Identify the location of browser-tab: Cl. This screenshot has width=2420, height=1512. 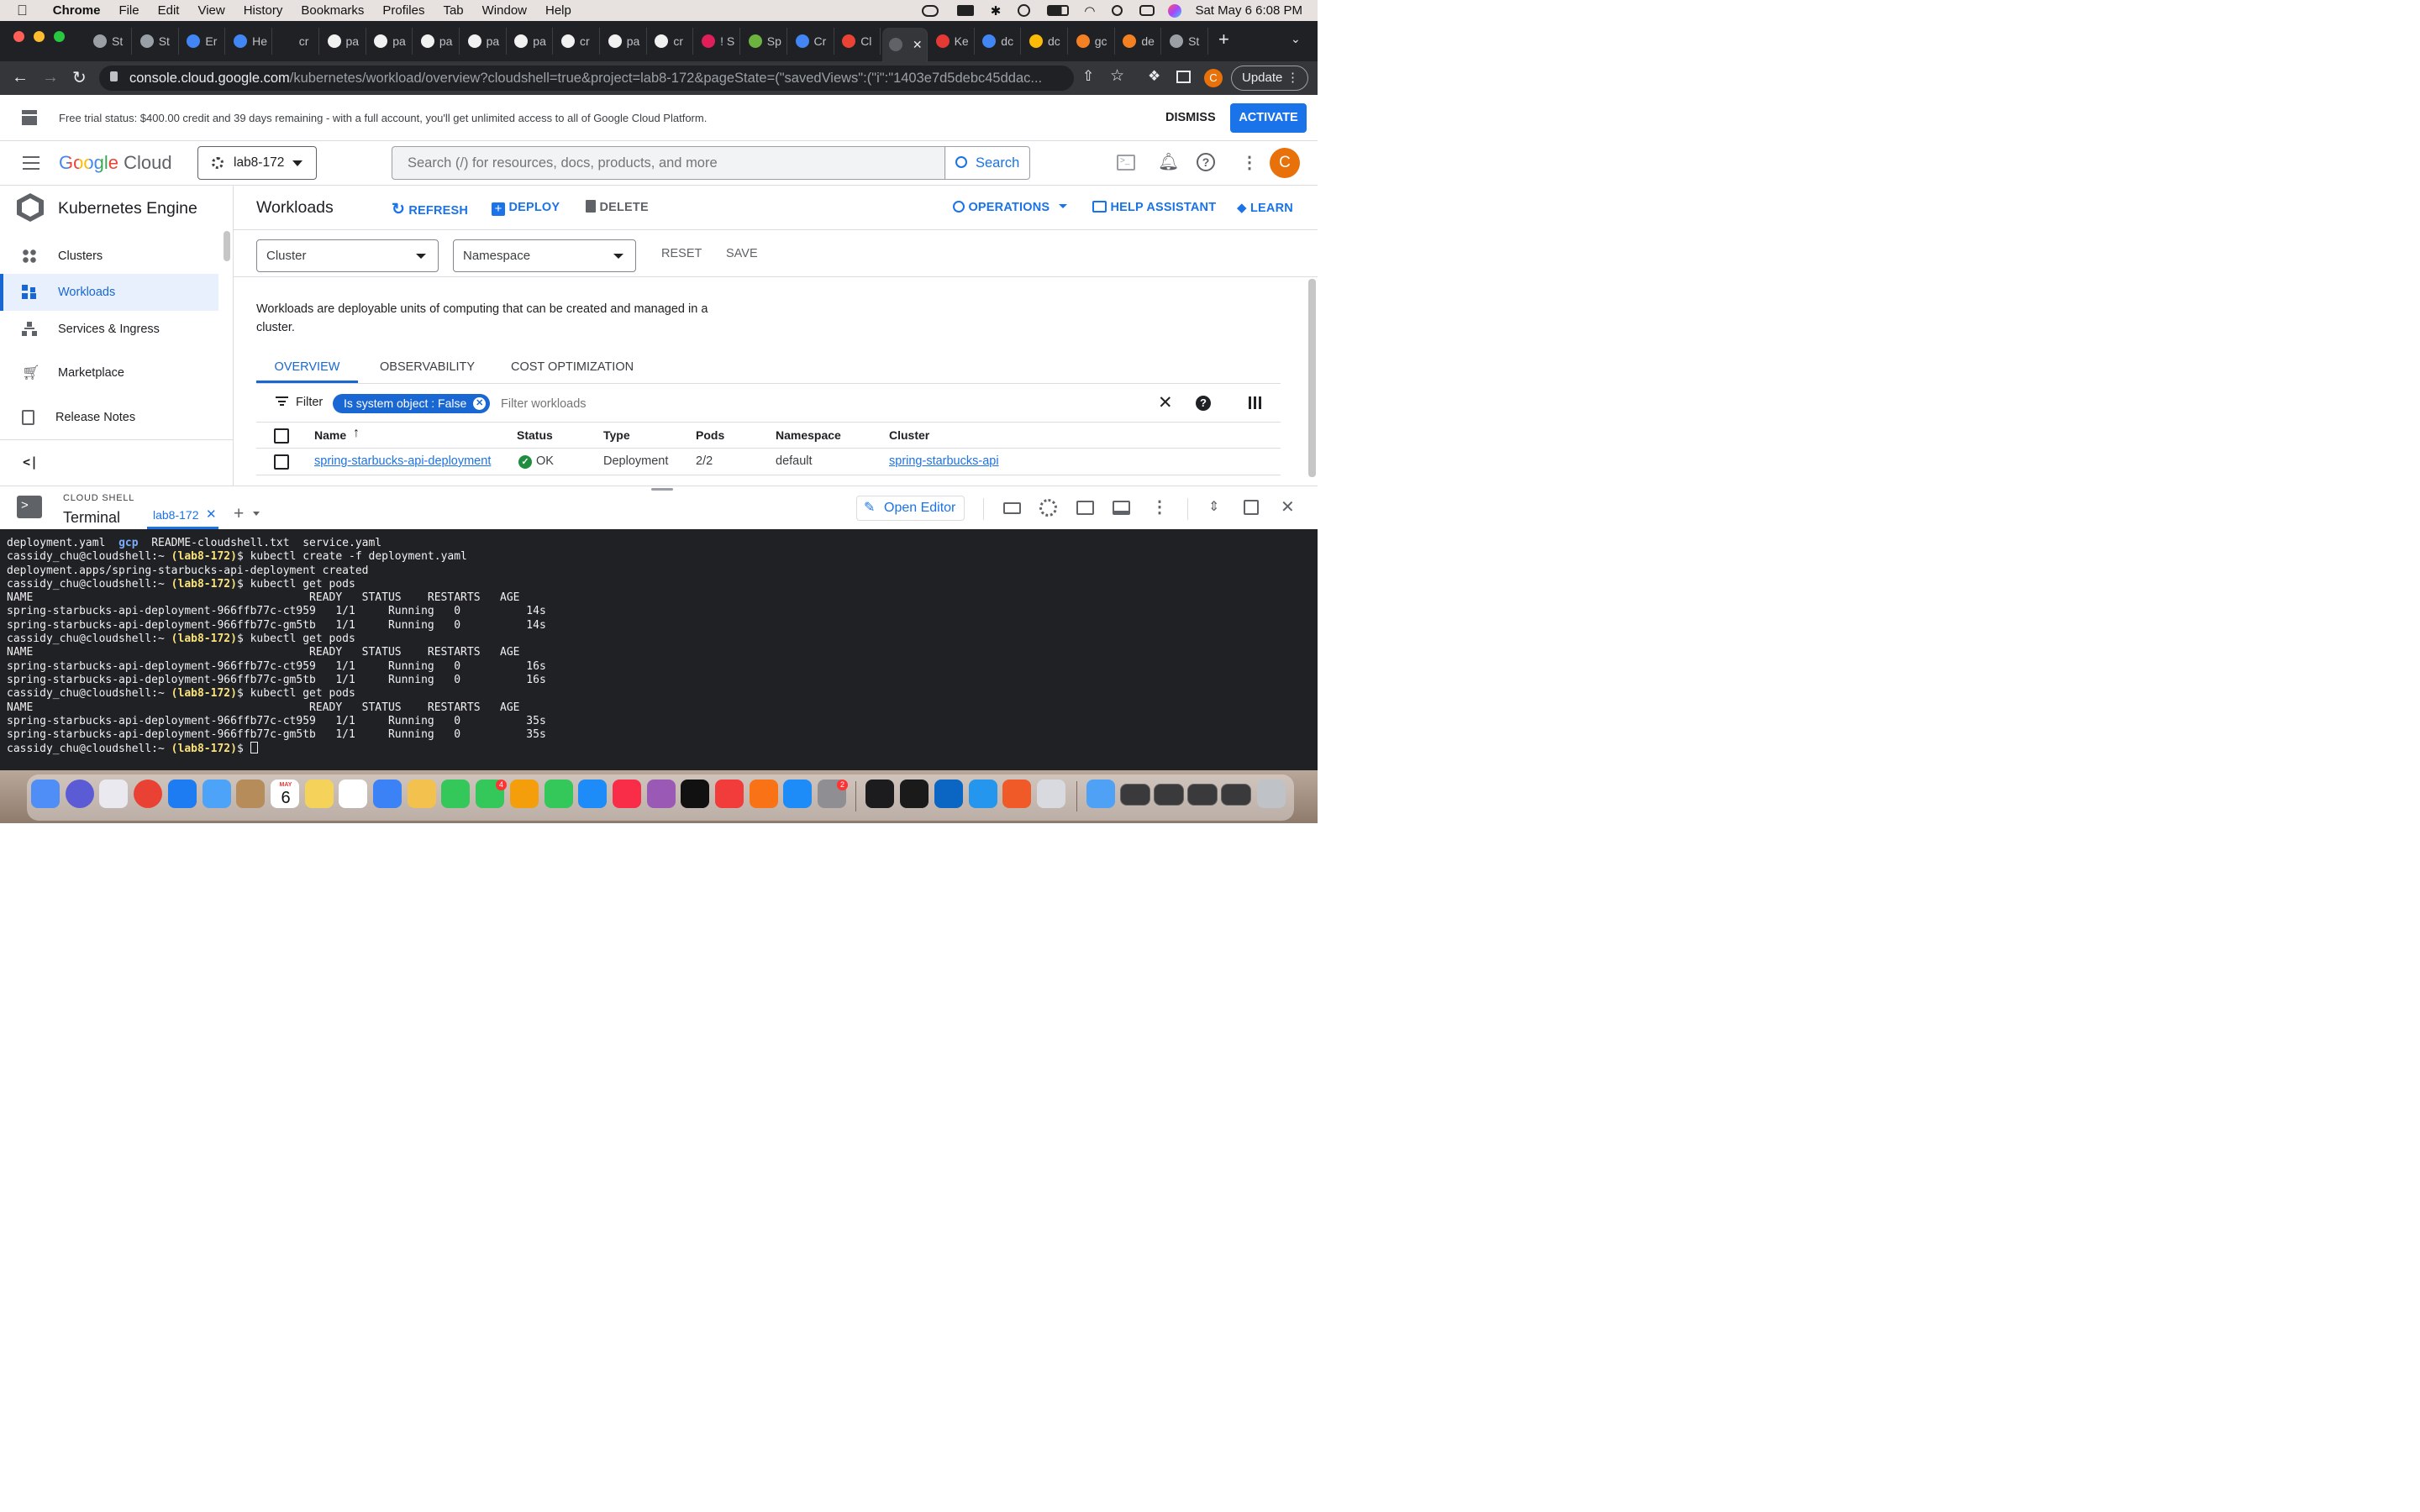
(858, 41).